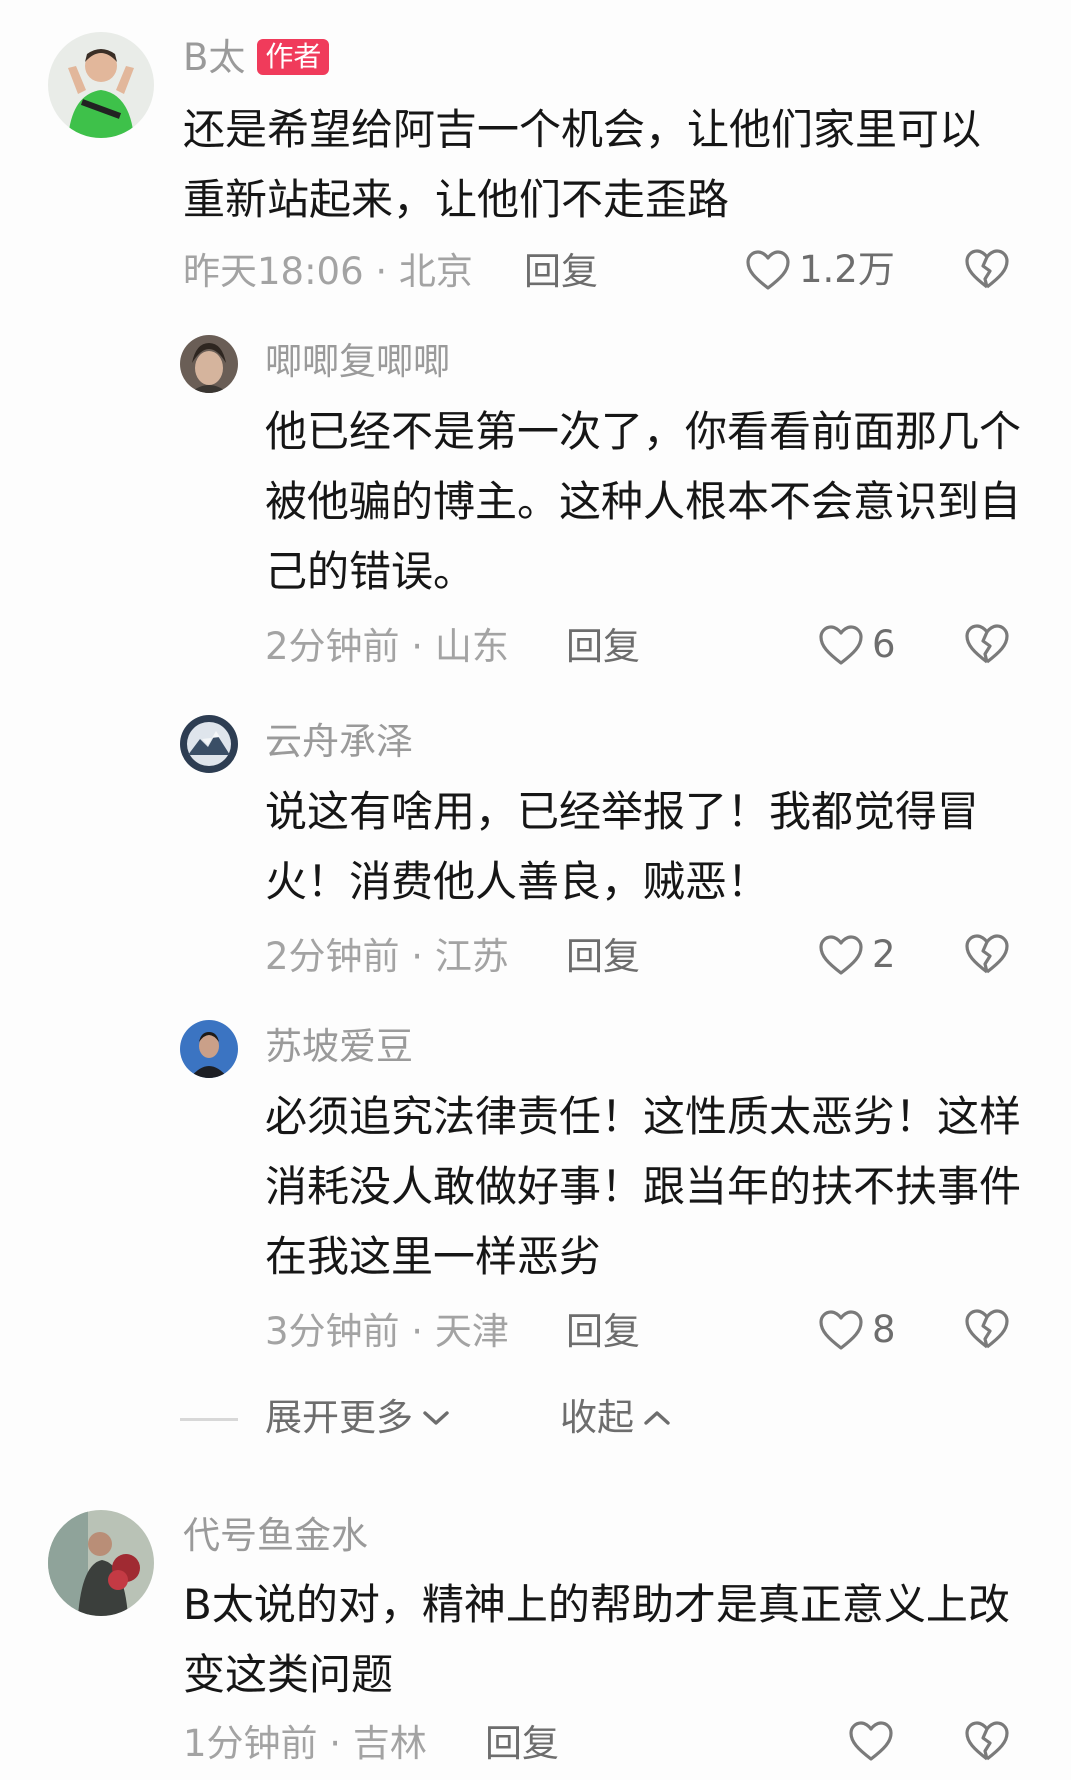 The image size is (1071, 1780). Describe the element at coordinates (436, 1418) in the screenshot. I see `chevron-down-icon` at that location.